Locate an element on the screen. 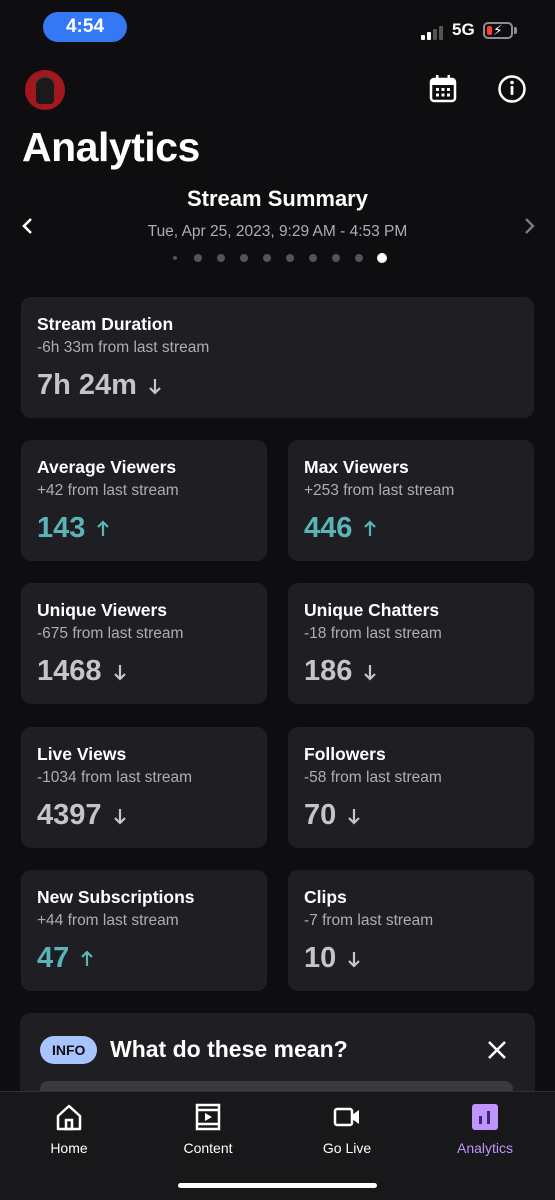 The height and width of the screenshot is (1200, 555). stat-label: Stream Duration is located at coordinates (105, 324).